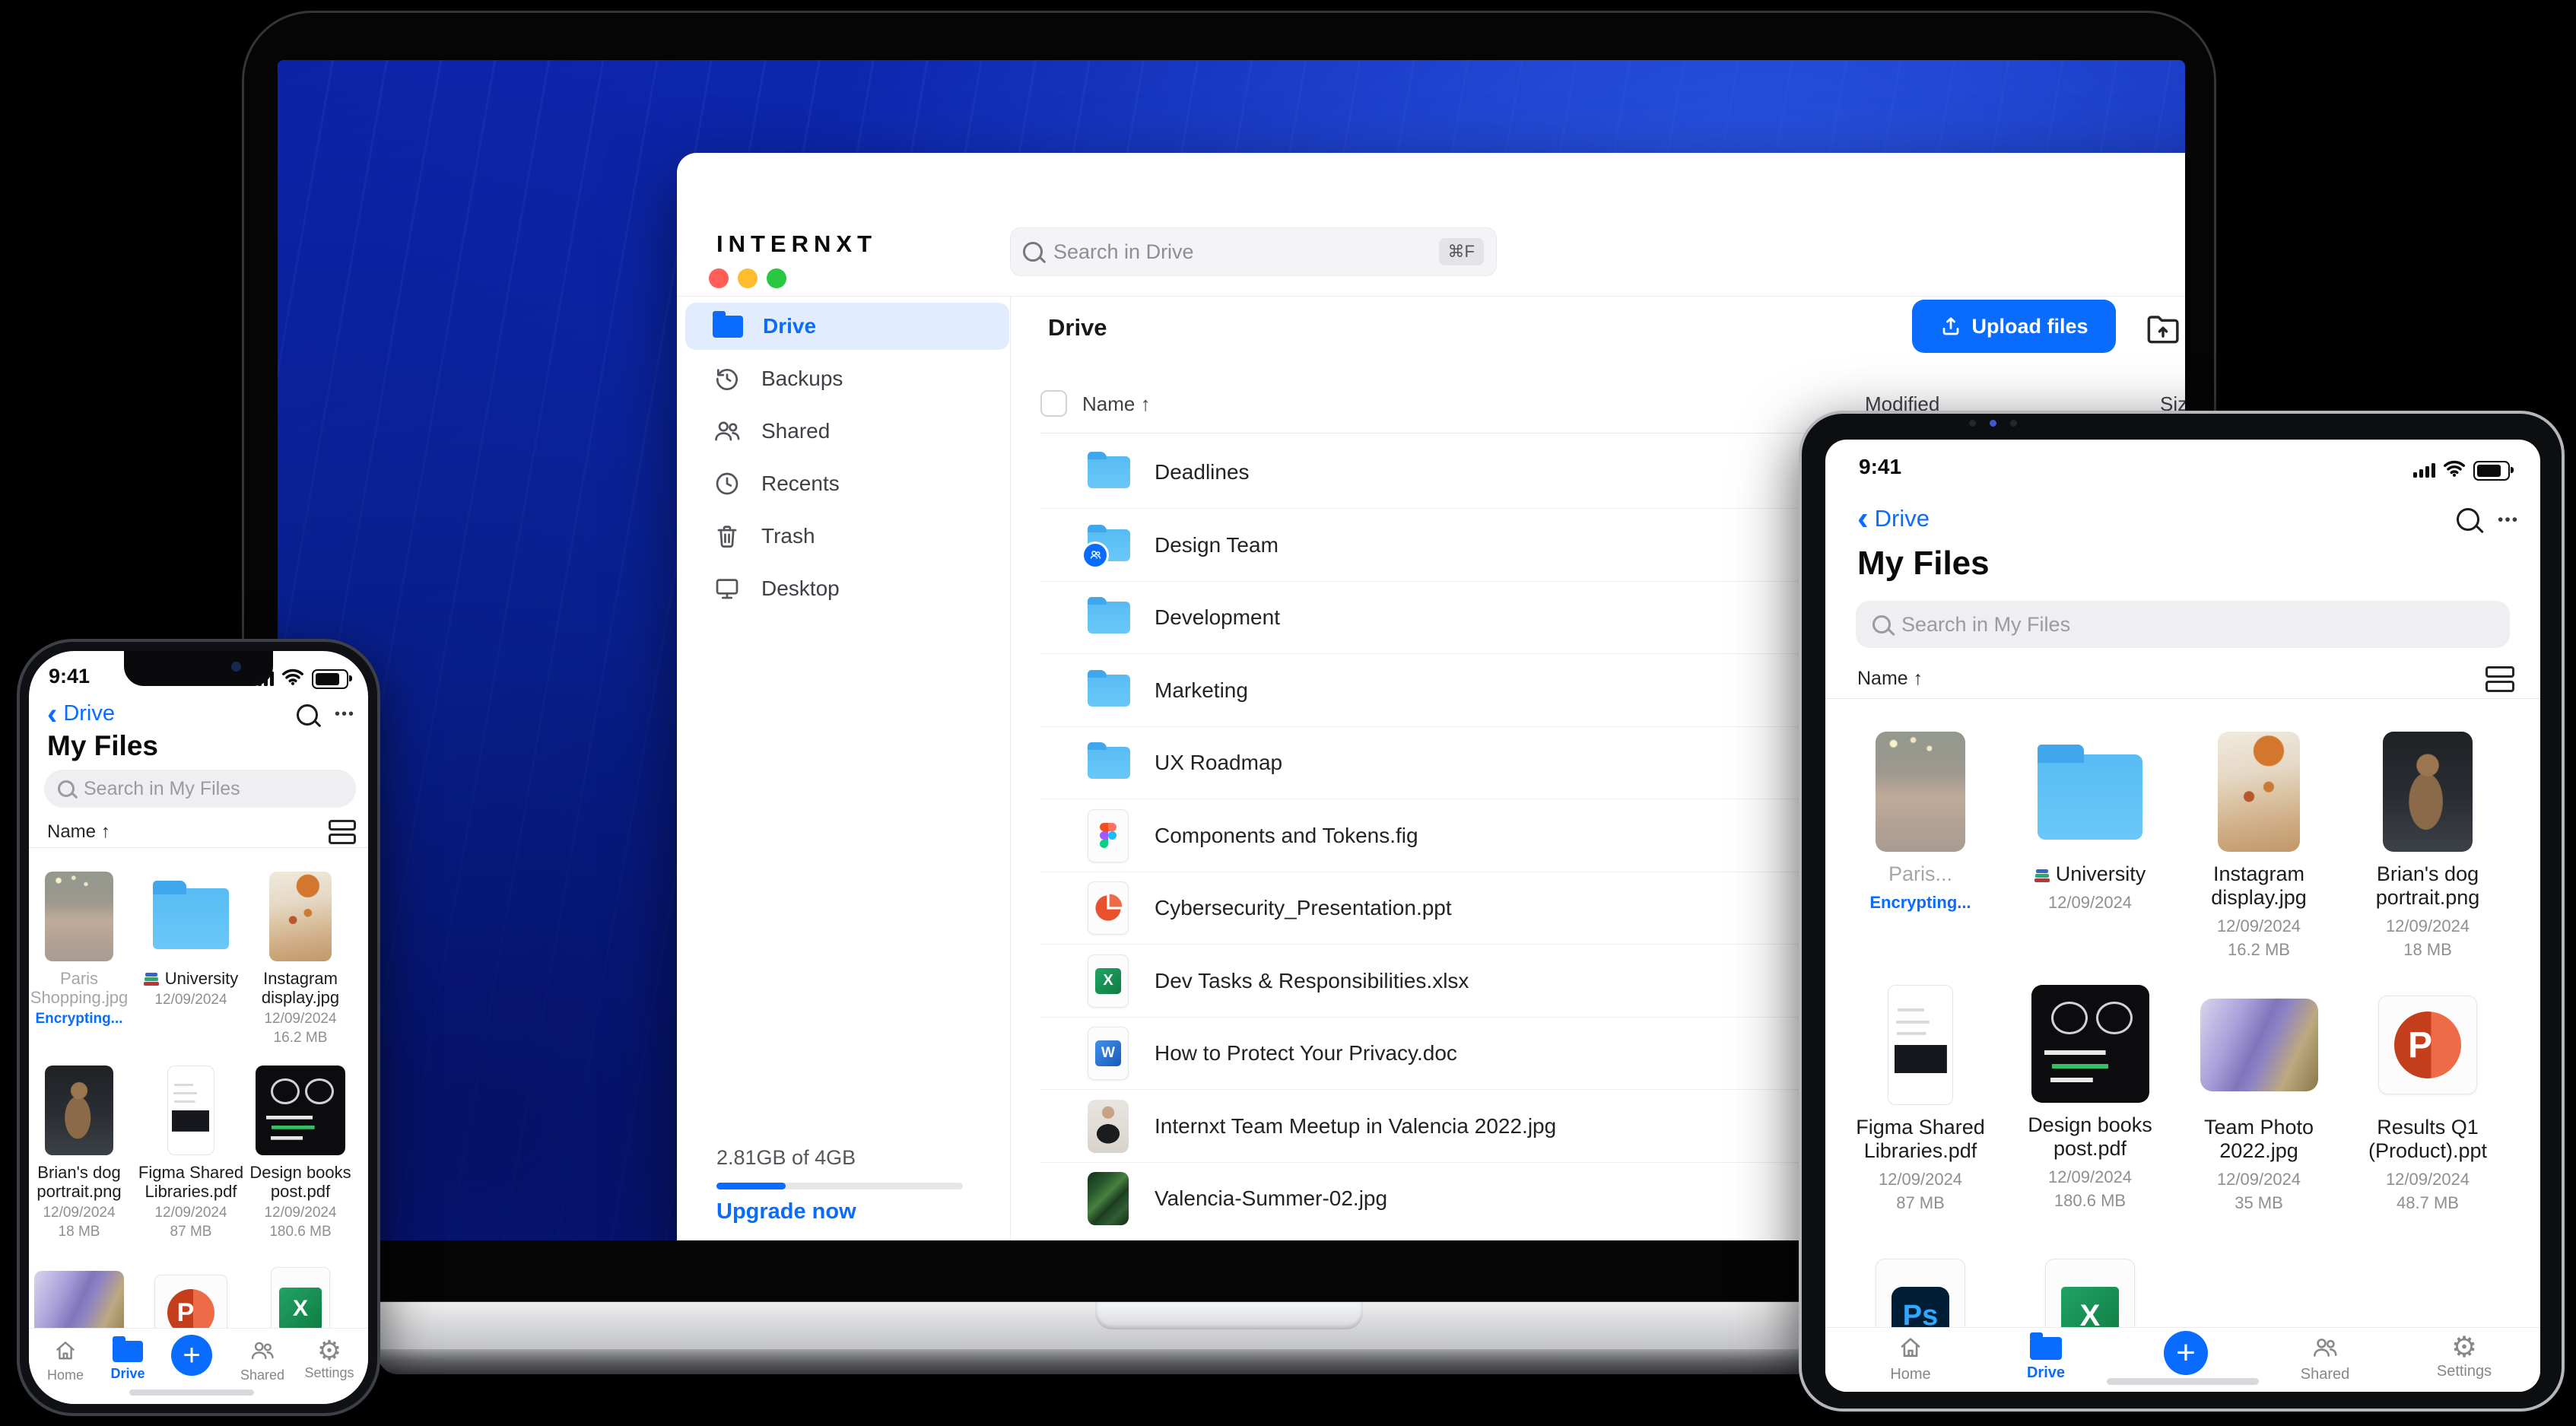 This screenshot has height=1426, width=2576. I want to click on nav-label: Drive, so click(2046, 1372).